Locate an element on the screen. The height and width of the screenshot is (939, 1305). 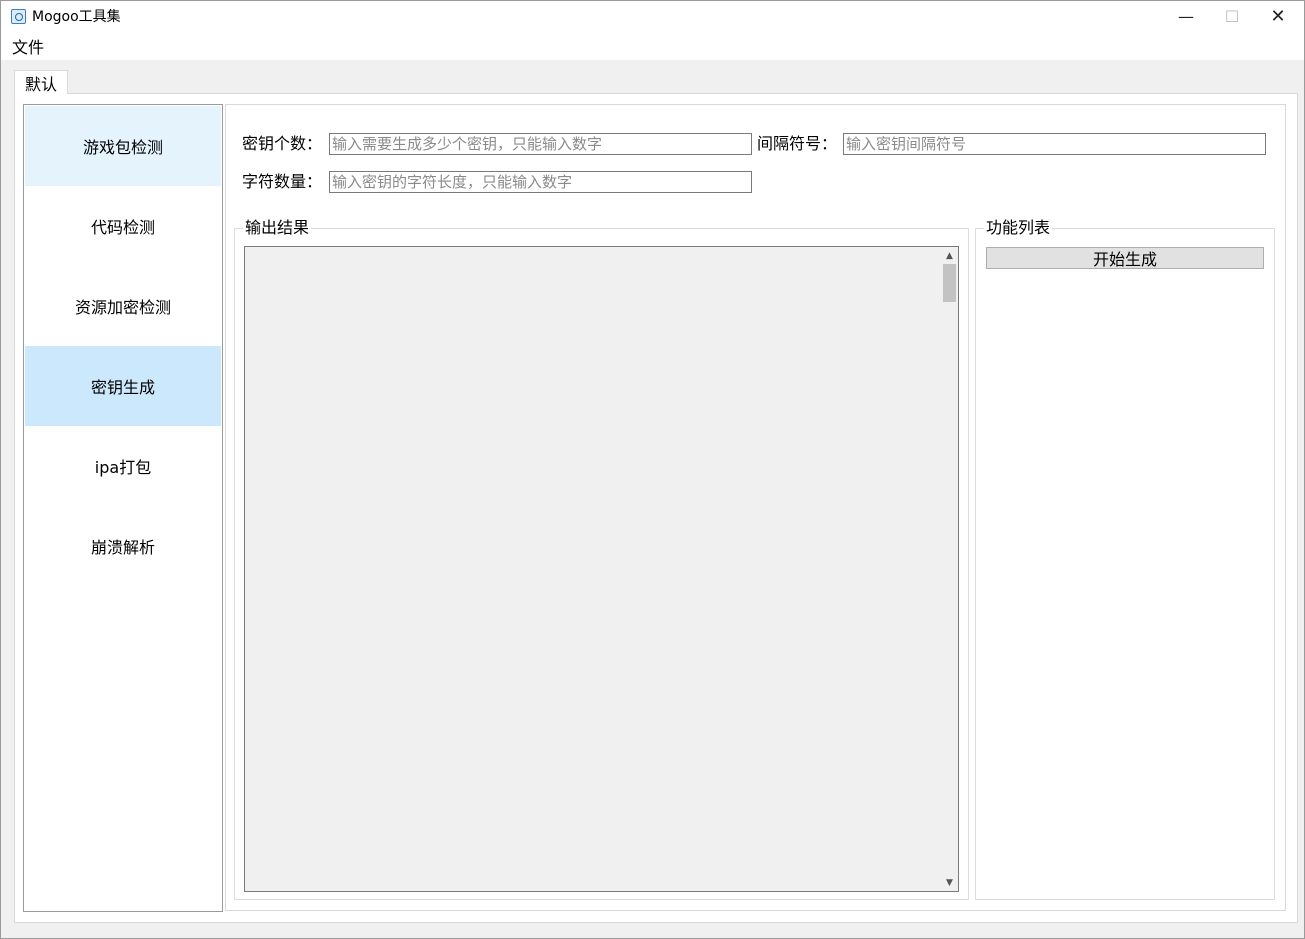
sidebar-item-crash-parse: 崩溃解析 is located at coordinates (123, 546).